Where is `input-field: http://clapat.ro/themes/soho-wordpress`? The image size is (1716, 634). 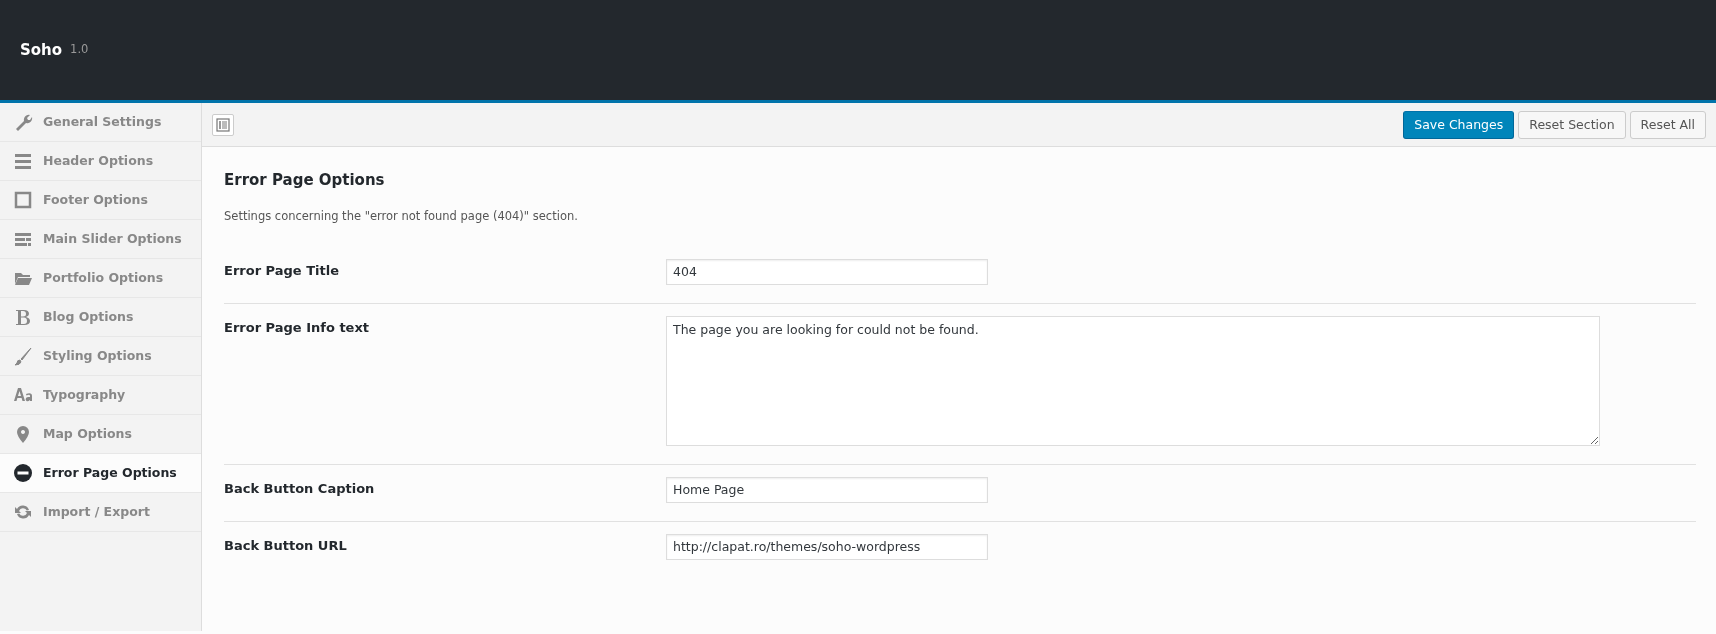 input-field: http://clapat.ro/themes/soho-wordpress is located at coordinates (827, 546).